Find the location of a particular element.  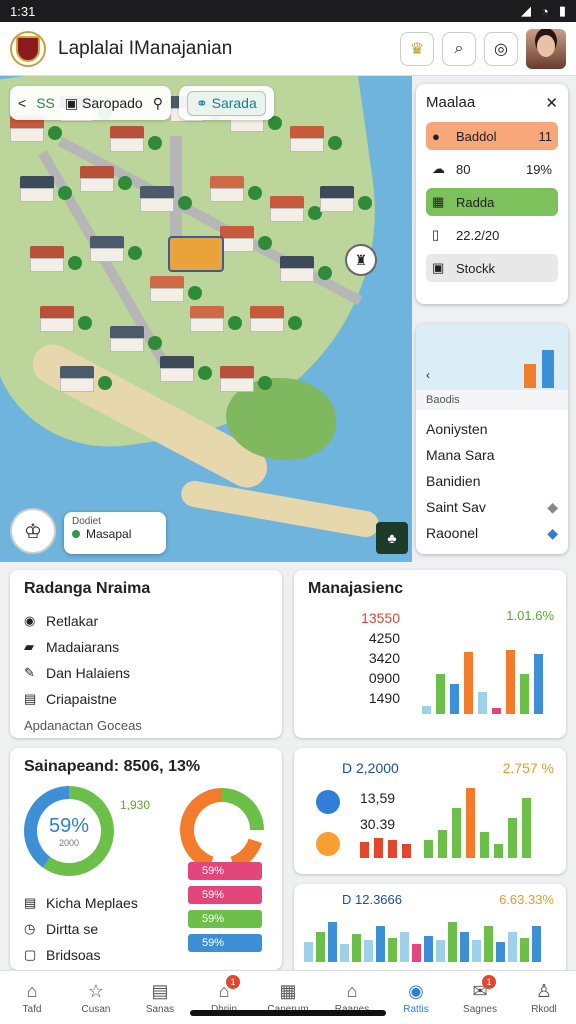

nav-item-home: ⌂ Tafd is located at coordinates (32, 997).